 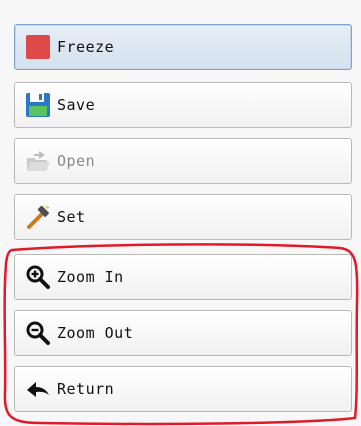 What do you see at coordinates (86, 46) in the screenshot?
I see `freeze-label: Freeze` at bounding box center [86, 46].